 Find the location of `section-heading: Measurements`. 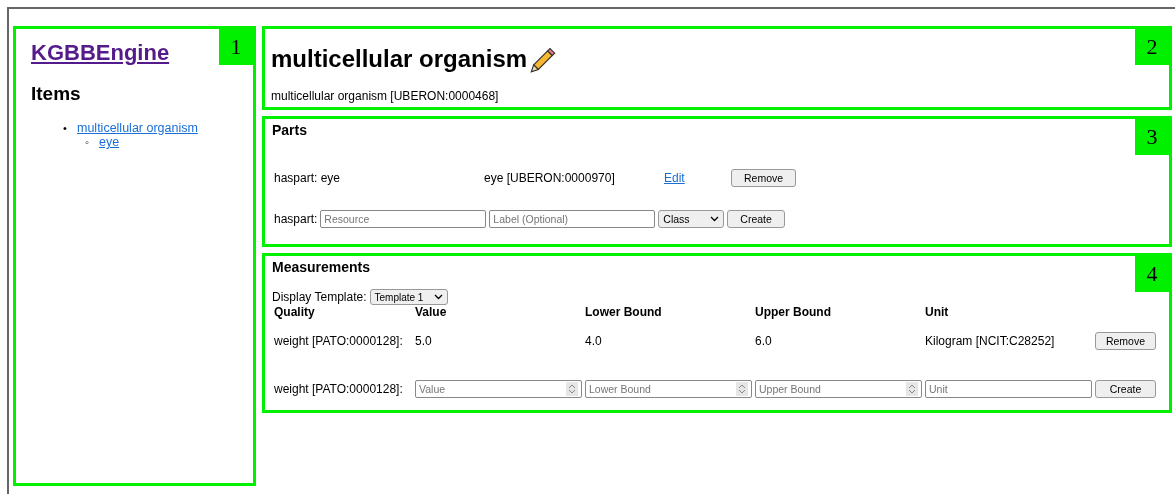

section-heading: Measurements is located at coordinates (321, 267).